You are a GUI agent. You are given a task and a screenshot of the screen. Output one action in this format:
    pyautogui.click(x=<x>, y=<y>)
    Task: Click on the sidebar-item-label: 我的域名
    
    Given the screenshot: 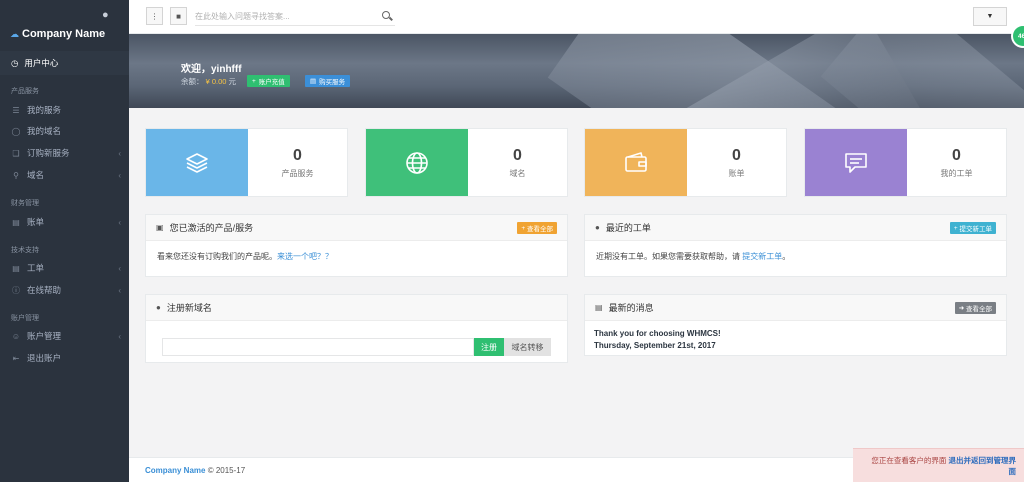 What is the action you would take?
    pyautogui.click(x=44, y=131)
    